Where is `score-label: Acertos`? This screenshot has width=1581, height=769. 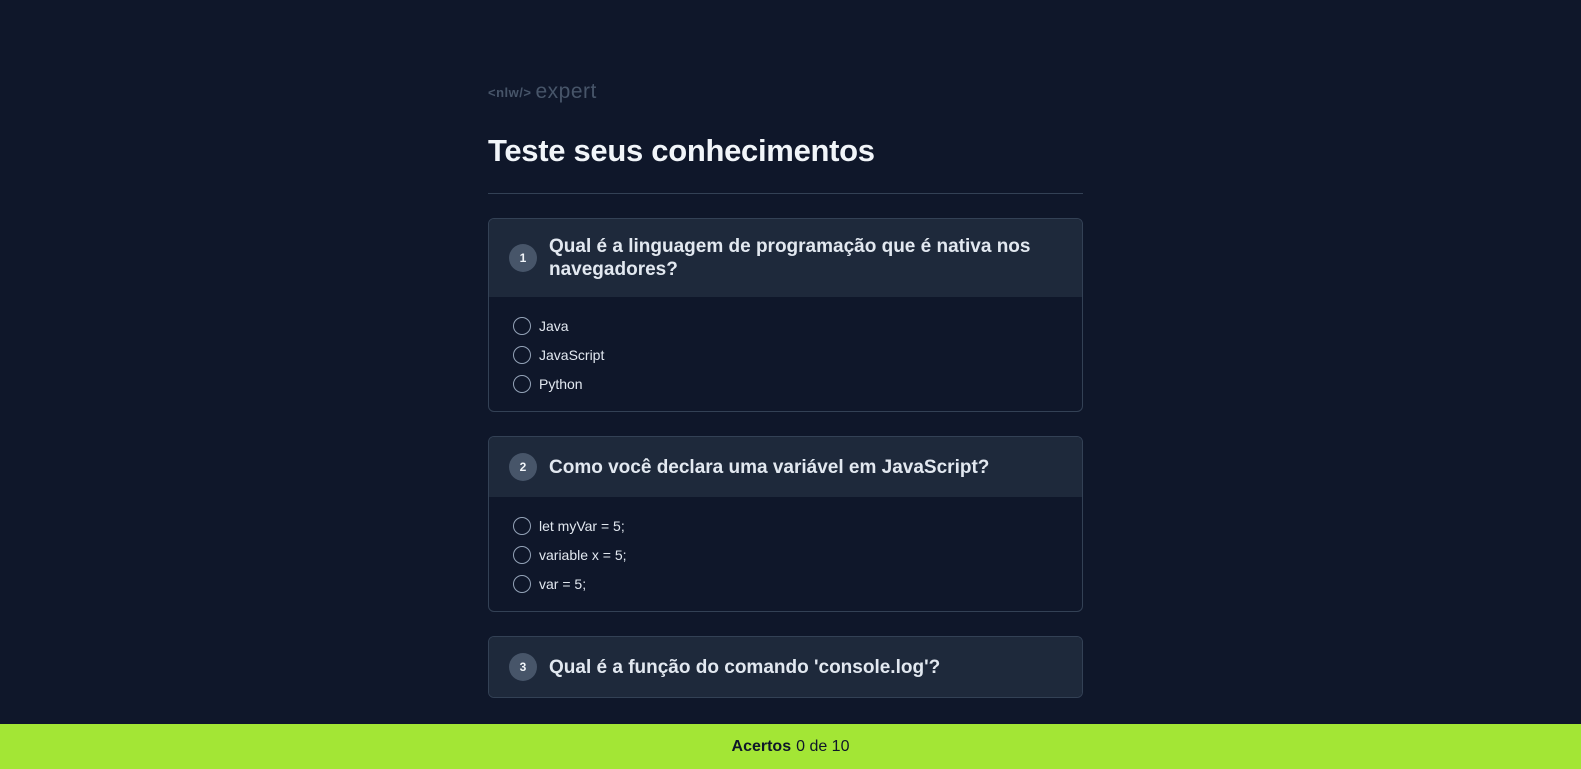
score-label: Acertos is located at coordinates (761, 746).